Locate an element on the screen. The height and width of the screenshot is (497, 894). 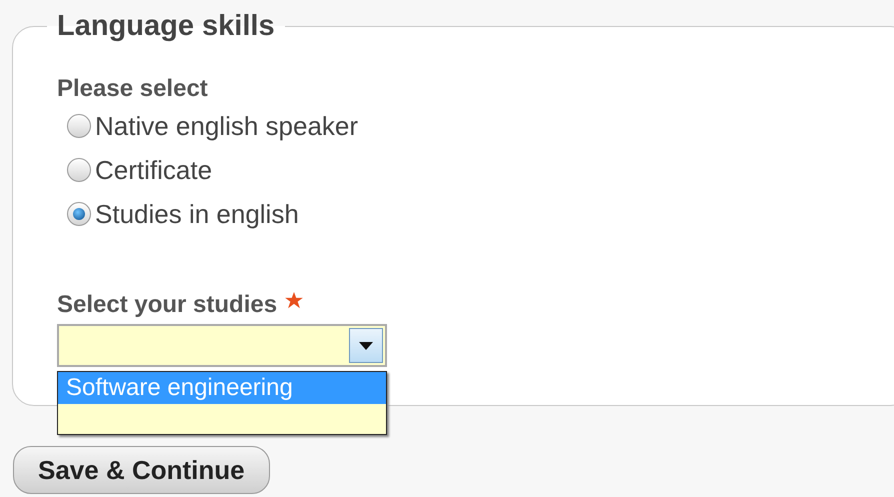
save-continue-button: Save & Continue is located at coordinates (141, 470).